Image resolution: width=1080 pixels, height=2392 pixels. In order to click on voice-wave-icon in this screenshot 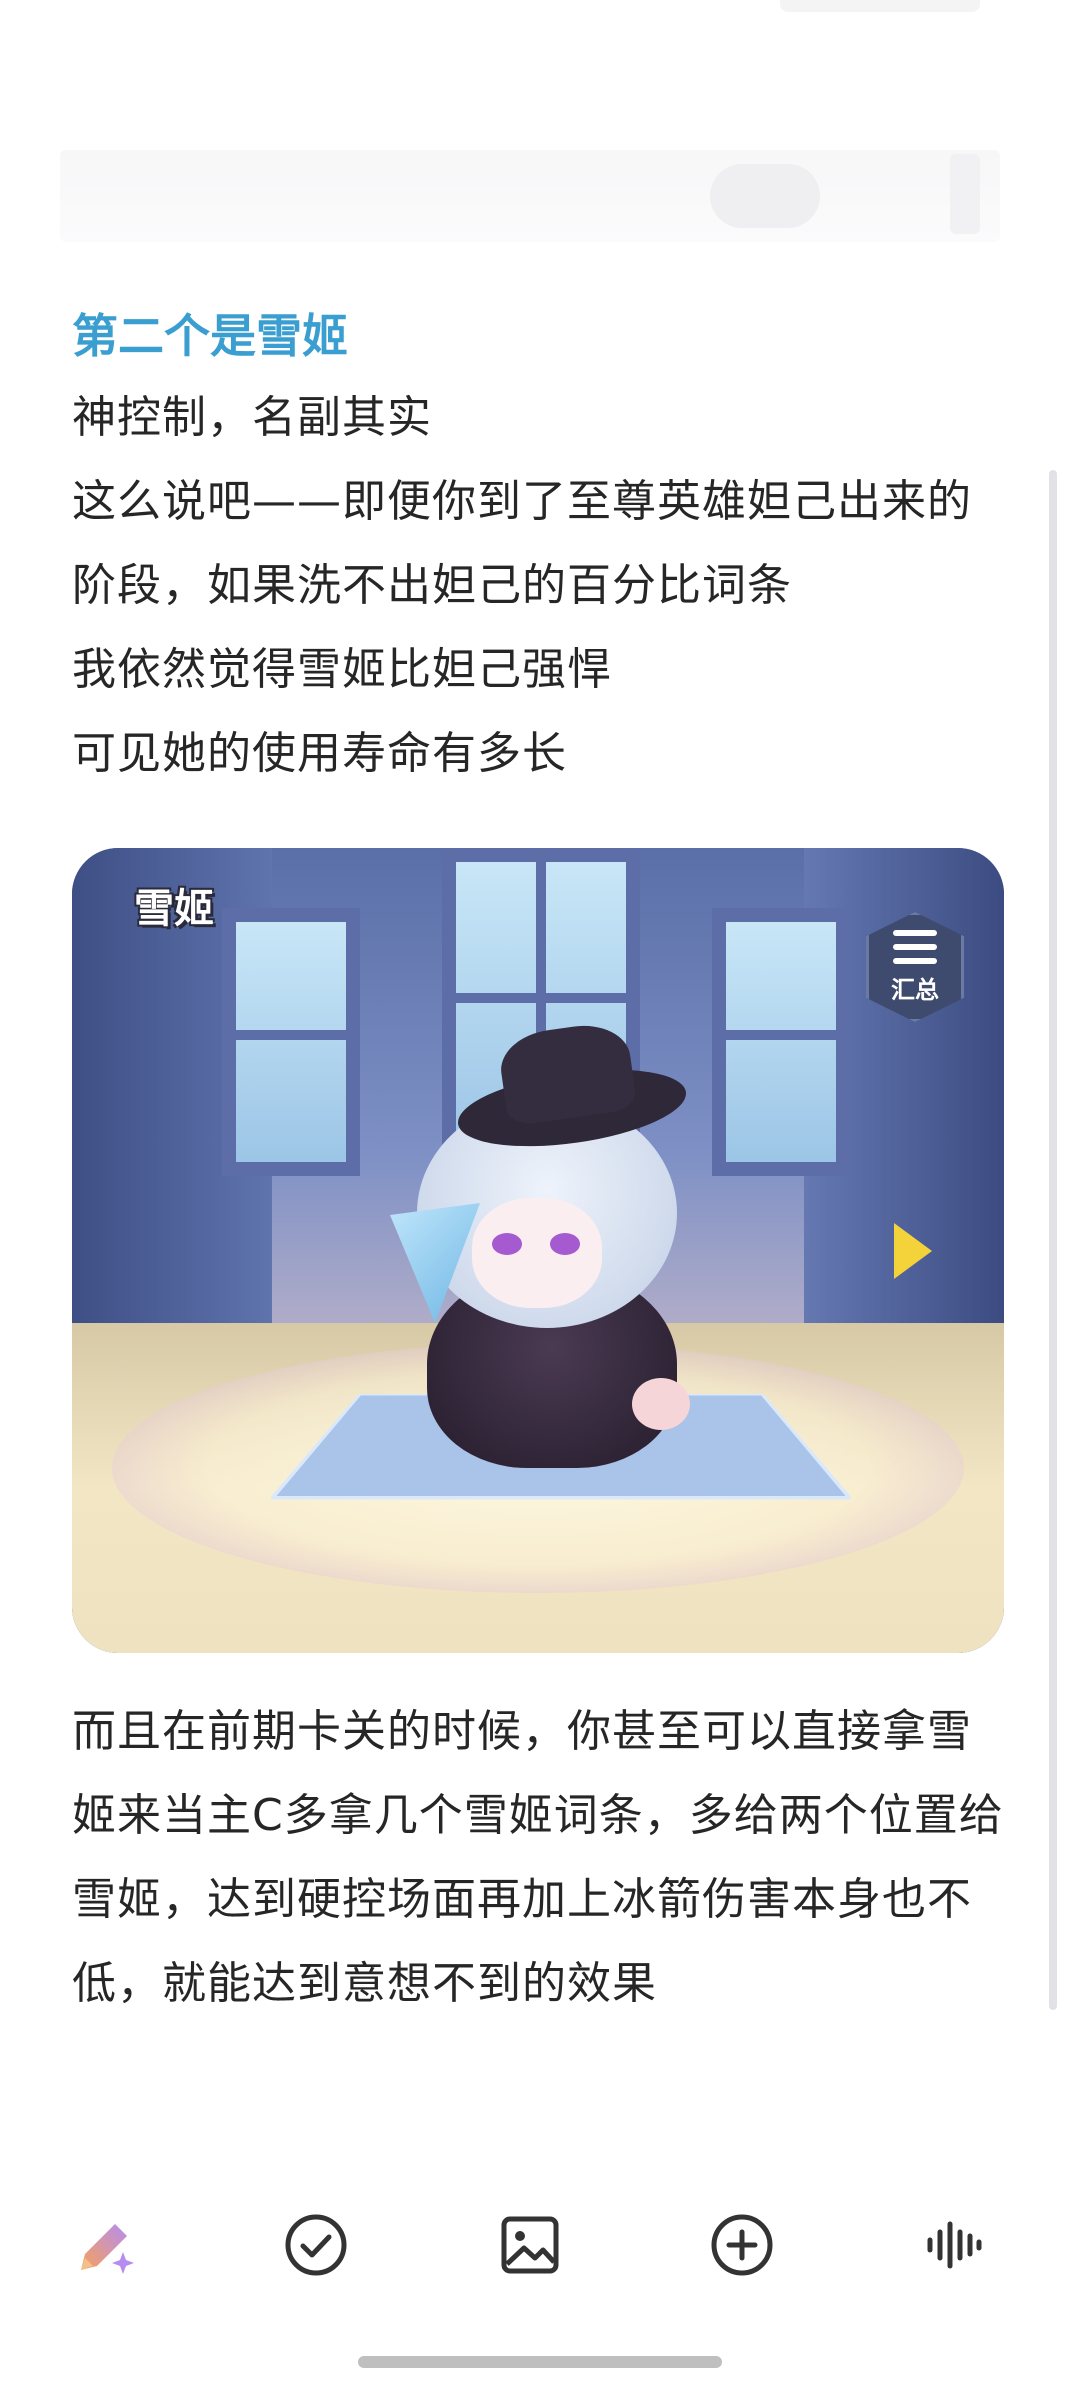, I will do `click(954, 2245)`.